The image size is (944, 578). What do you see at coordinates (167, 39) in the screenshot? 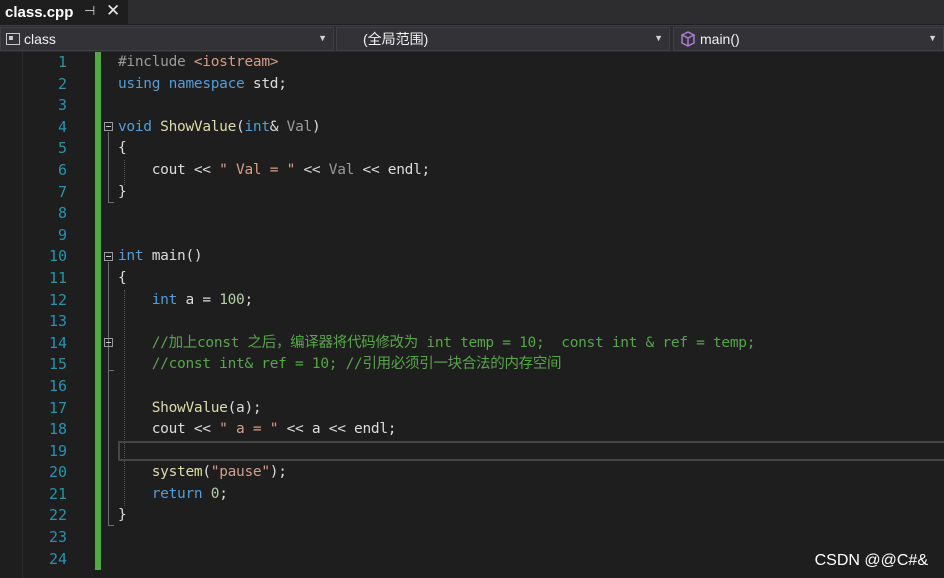
I see `project-scope-dropdown: class ▼` at bounding box center [167, 39].